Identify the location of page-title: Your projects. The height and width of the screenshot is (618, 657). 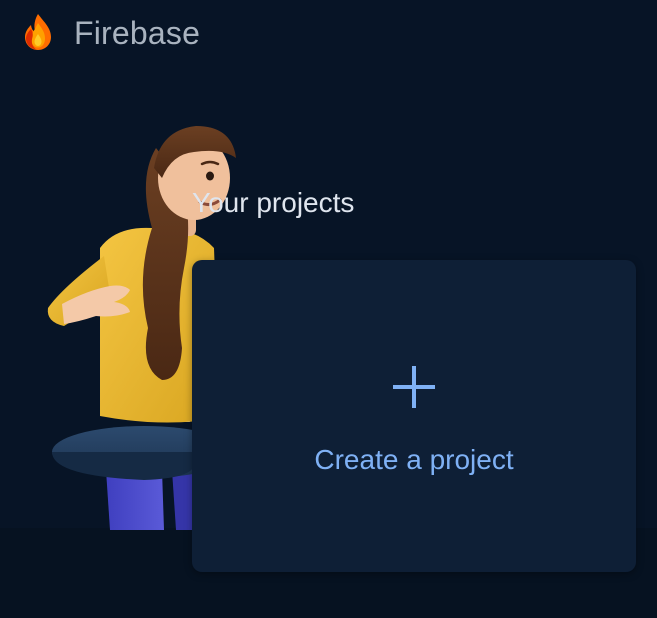
(273, 202).